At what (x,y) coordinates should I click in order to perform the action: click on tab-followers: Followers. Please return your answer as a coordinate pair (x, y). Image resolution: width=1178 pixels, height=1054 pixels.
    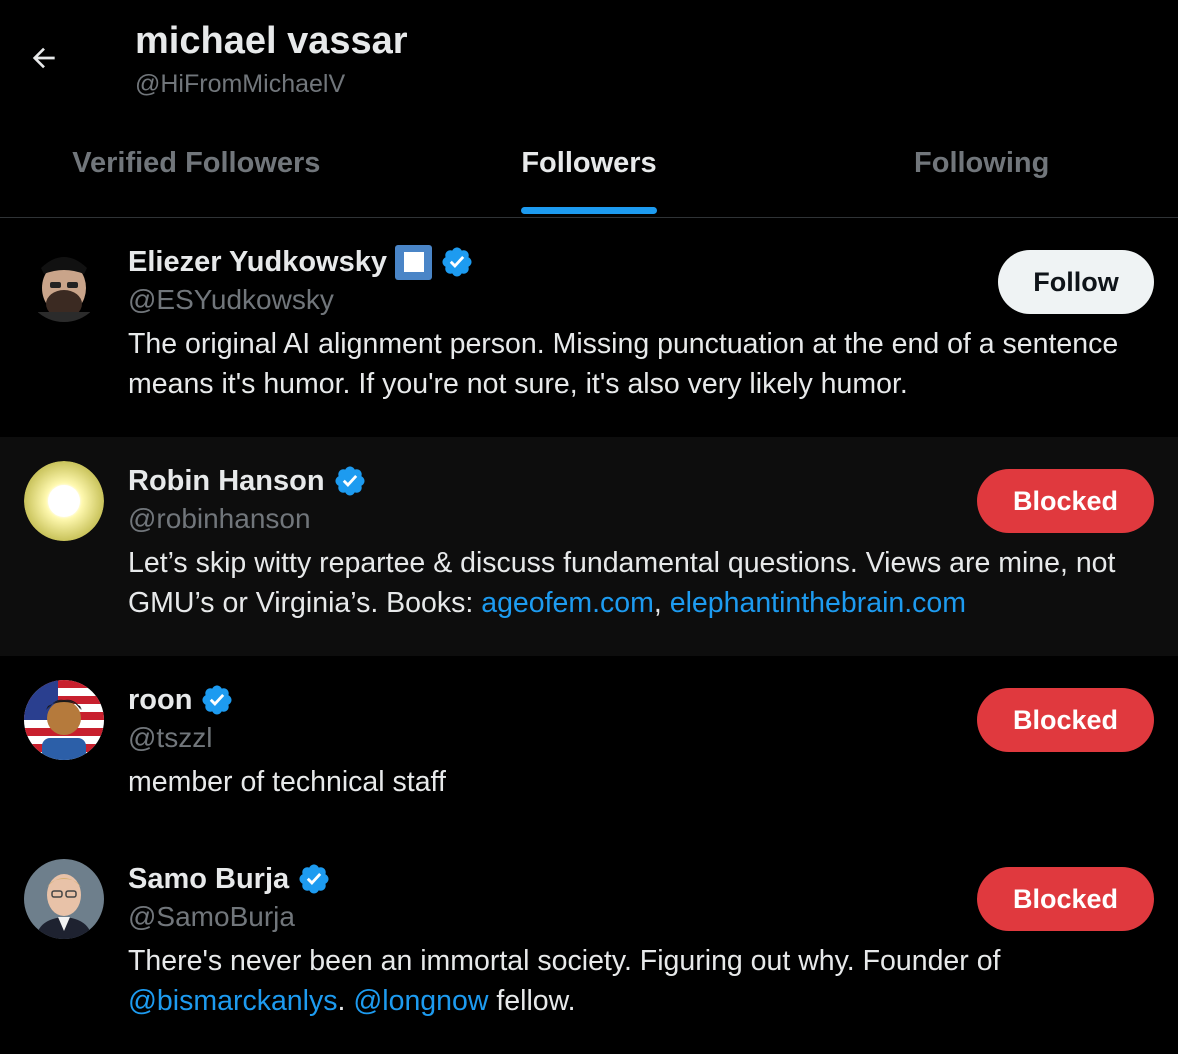
    Looking at the image, I should click on (589, 171).